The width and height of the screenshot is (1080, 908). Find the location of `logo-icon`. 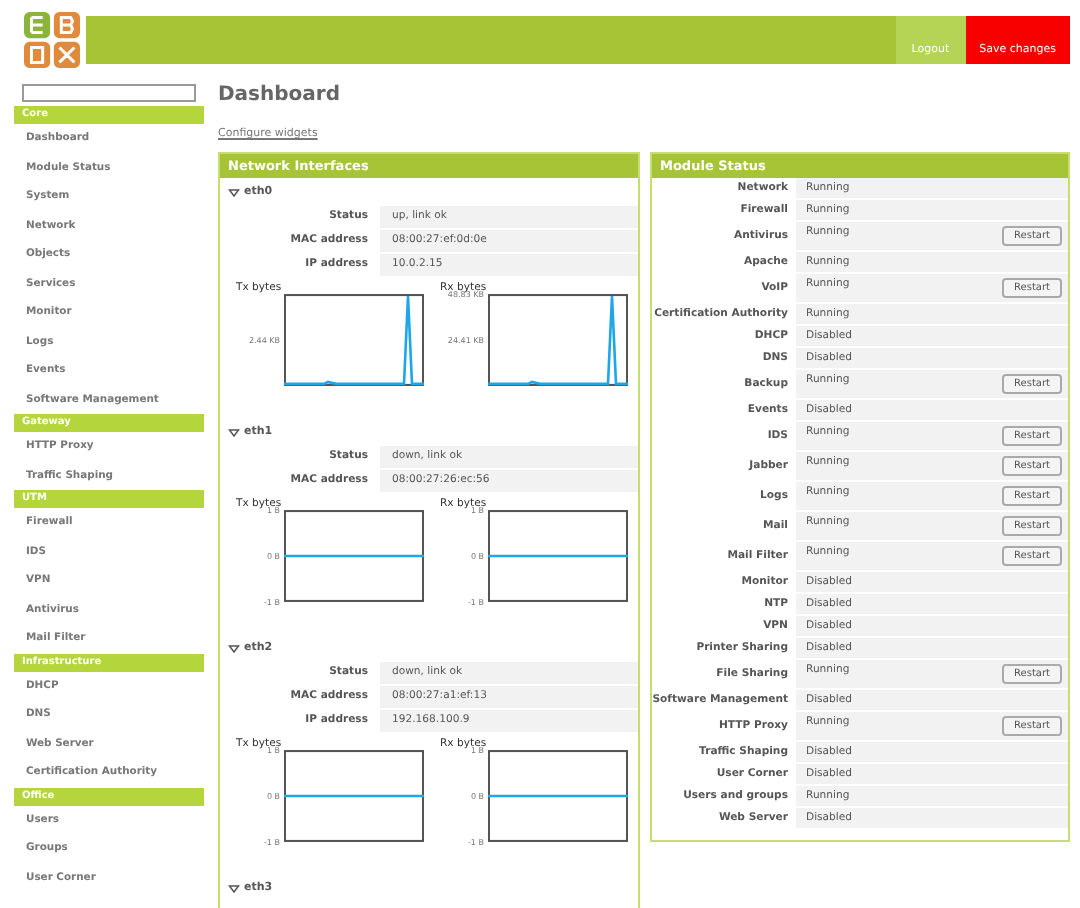

logo-icon is located at coordinates (52, 40).